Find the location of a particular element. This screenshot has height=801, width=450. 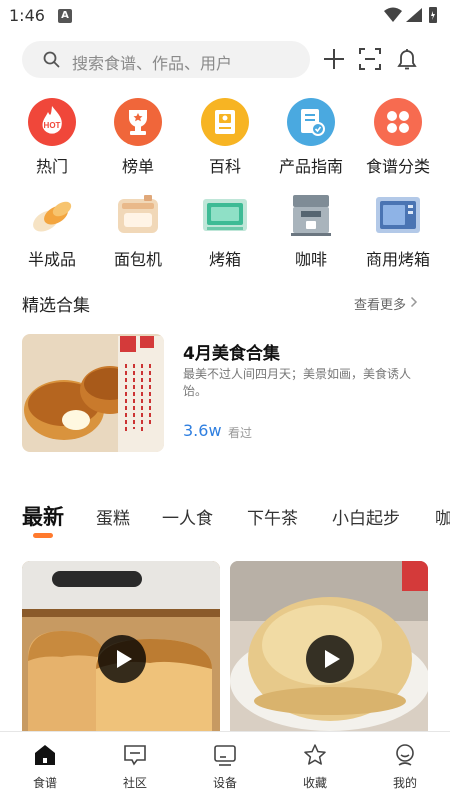

search-icon is located at coordinates (51, 59).